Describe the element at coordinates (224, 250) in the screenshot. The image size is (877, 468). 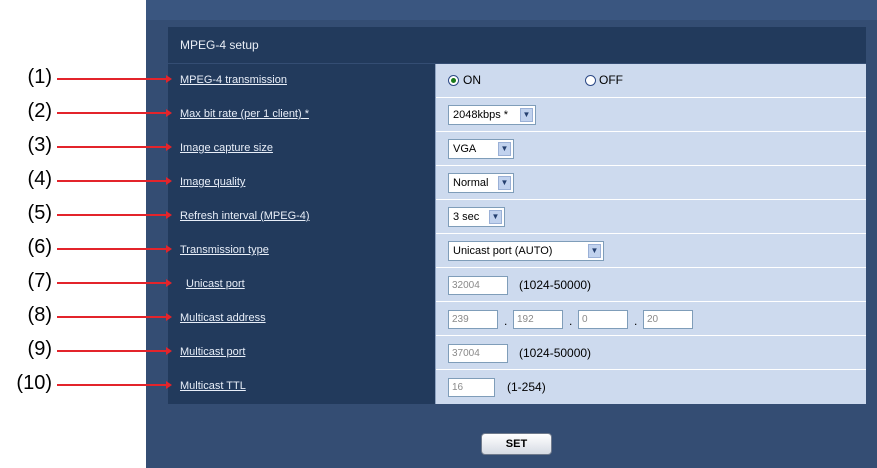
I see `transmission-type-link: Transmission type` at that location.